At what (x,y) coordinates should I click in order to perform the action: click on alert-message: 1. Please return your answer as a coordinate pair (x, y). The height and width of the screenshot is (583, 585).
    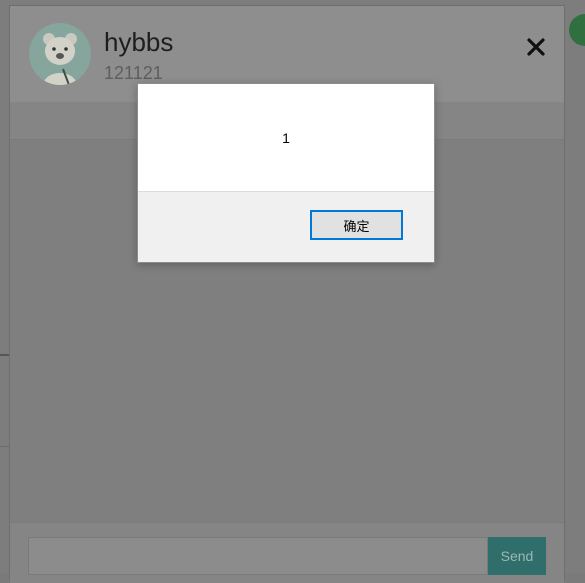
    Looking at the image, I should click on (286, 138).